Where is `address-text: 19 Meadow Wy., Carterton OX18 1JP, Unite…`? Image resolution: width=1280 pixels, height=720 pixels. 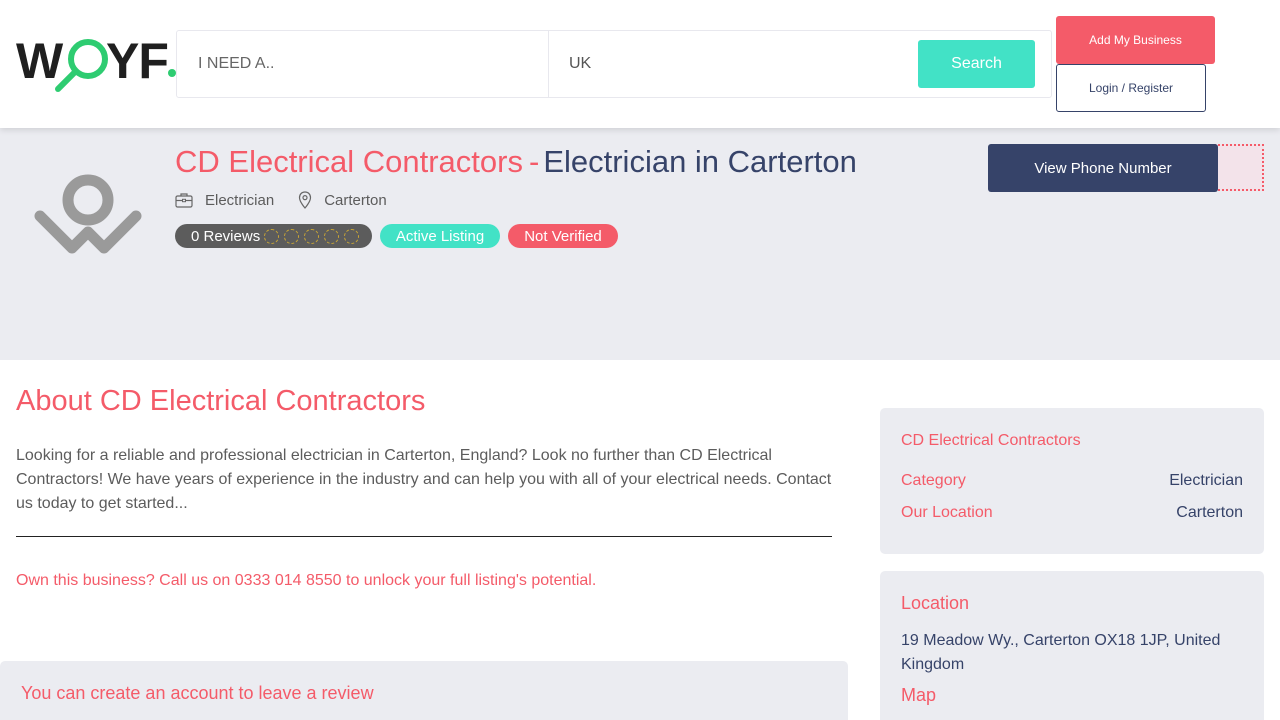
address-text: 19 Meadow Wy., Carterton OX18 1JP, Unite… is located at coordinates (1061, 652).